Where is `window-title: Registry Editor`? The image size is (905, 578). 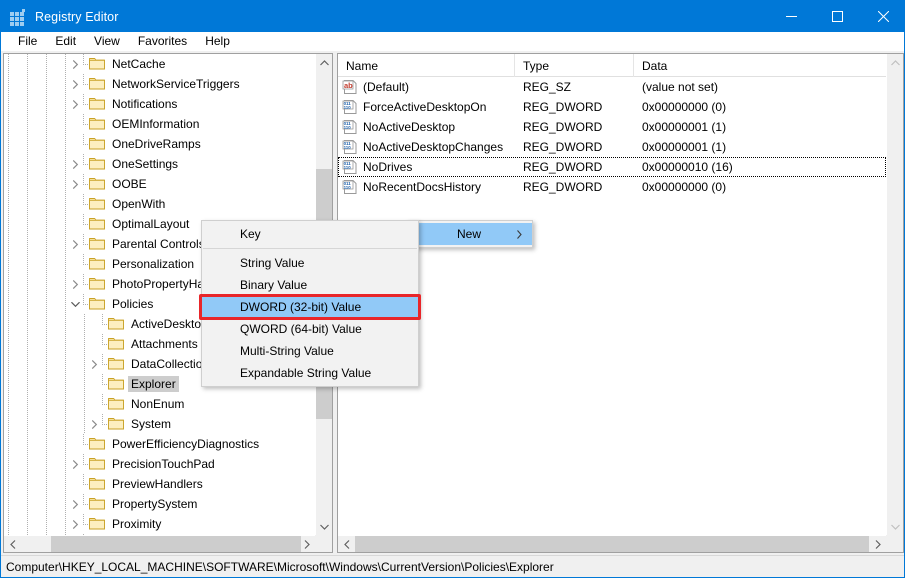 window-title: Registry Editor is located at coordinates (77, 16).